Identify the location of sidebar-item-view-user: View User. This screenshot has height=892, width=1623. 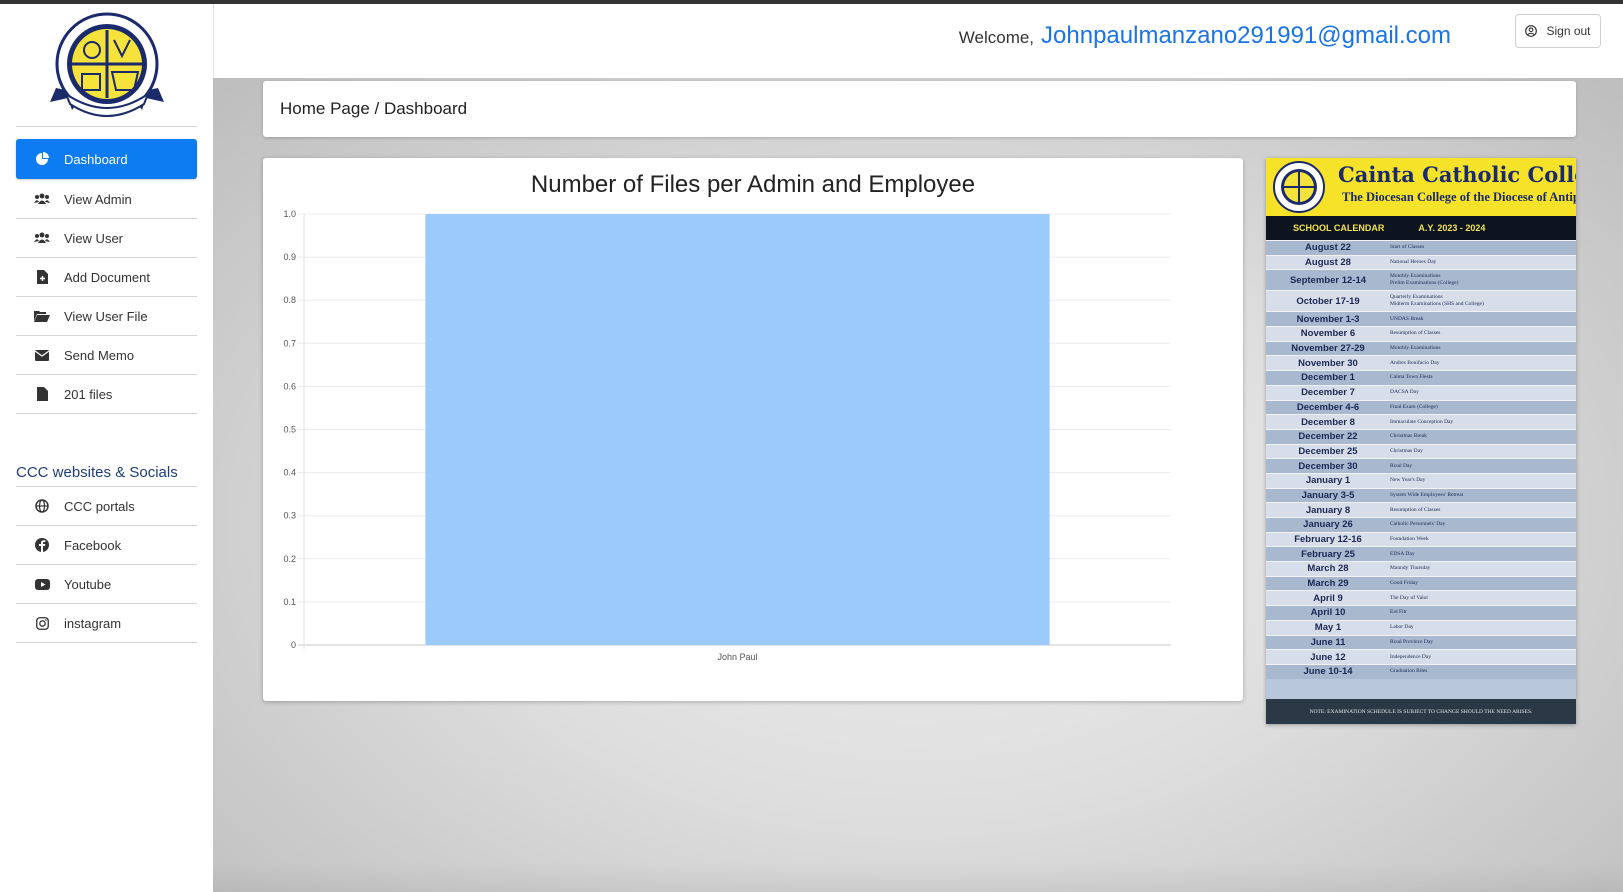
(106, 238).